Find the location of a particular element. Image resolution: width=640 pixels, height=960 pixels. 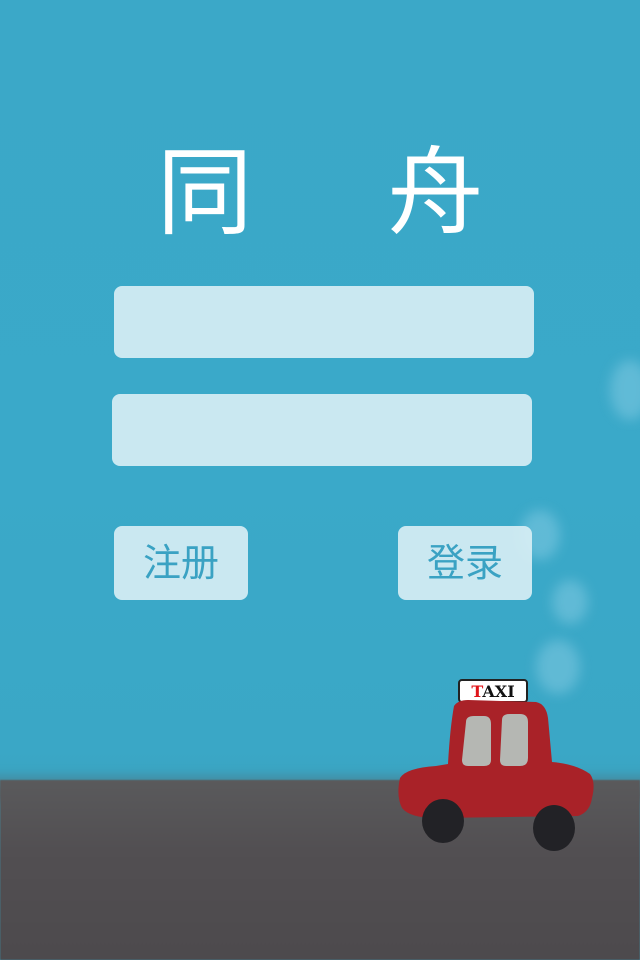

taxi-icon: TAXI is located at coordinates (496, 765).